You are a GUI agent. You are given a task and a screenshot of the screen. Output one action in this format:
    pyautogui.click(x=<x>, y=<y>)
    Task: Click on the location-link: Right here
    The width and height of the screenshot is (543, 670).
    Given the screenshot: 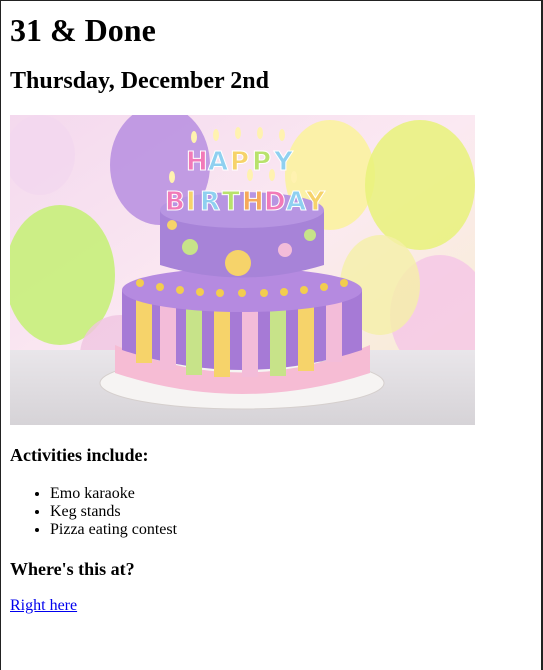 What is the action you would take?
    pyautogui.click(x=43, y=606)
    